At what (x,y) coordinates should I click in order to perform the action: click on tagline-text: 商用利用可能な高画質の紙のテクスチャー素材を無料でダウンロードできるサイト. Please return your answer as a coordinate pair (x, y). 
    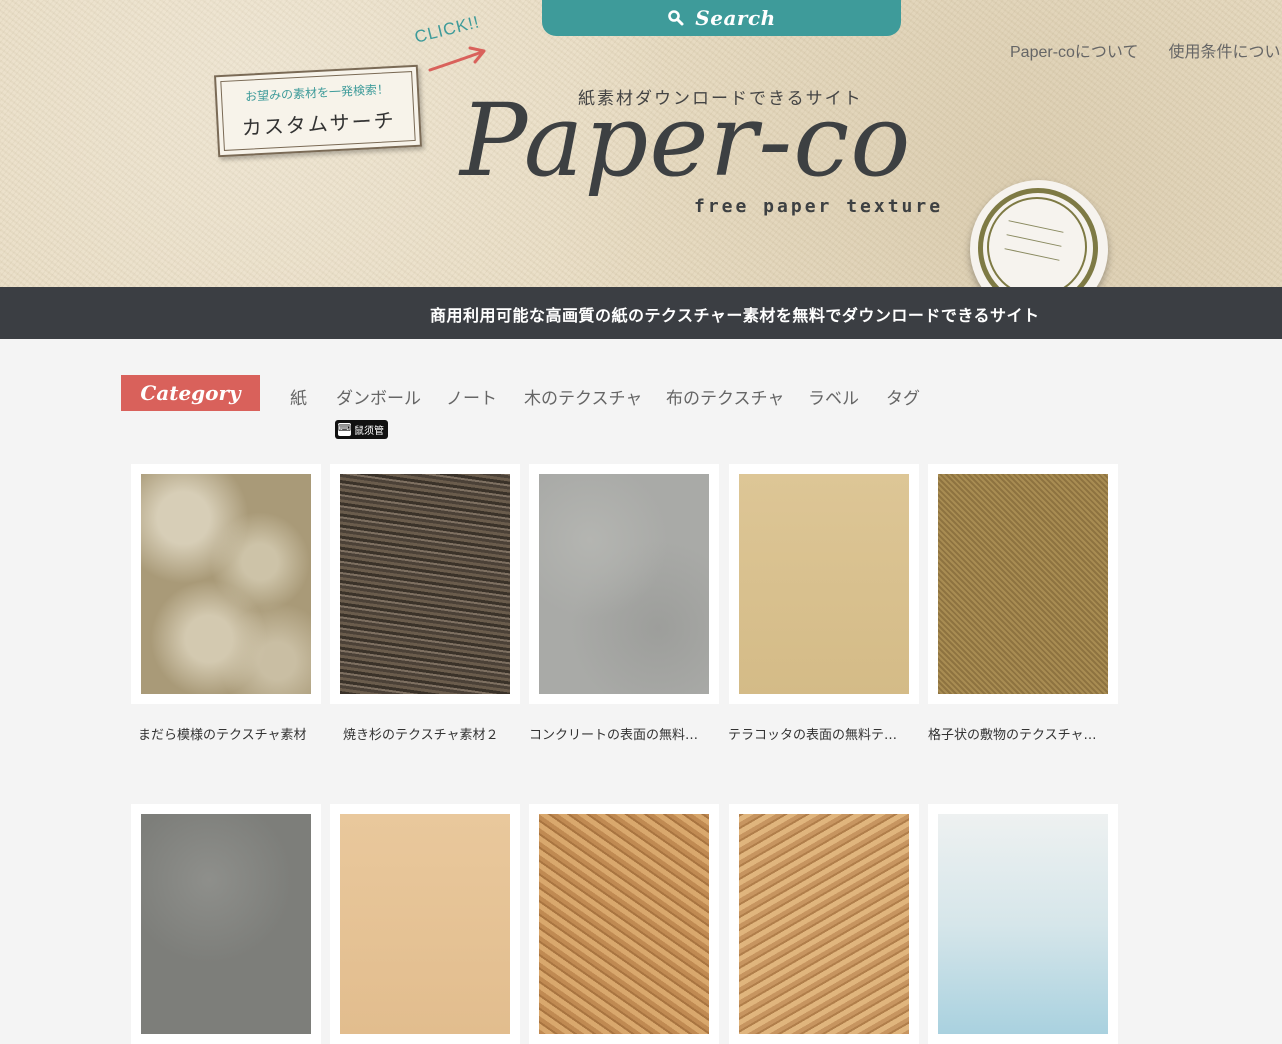
    Looking at the image, I should click on (735, 315).